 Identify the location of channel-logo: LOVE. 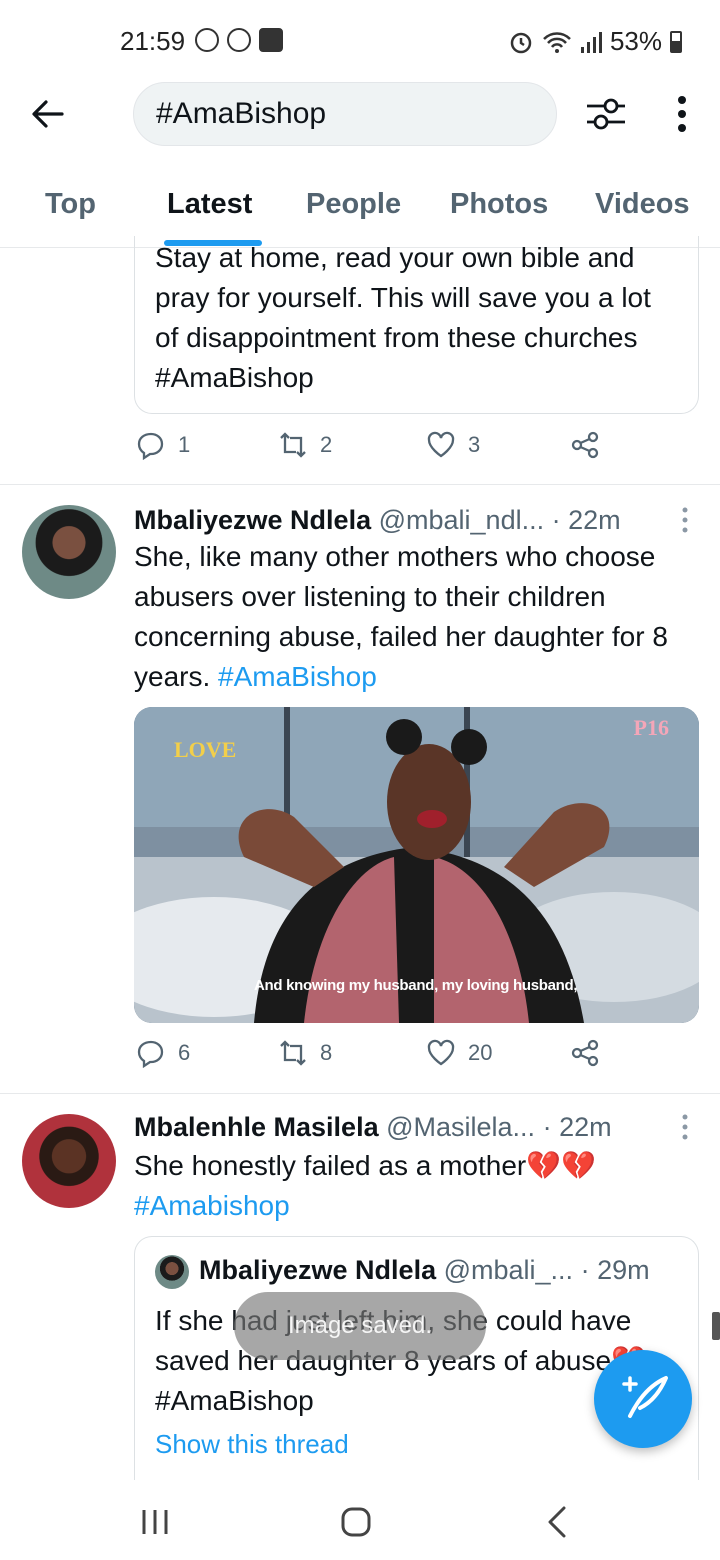
(205, 749).